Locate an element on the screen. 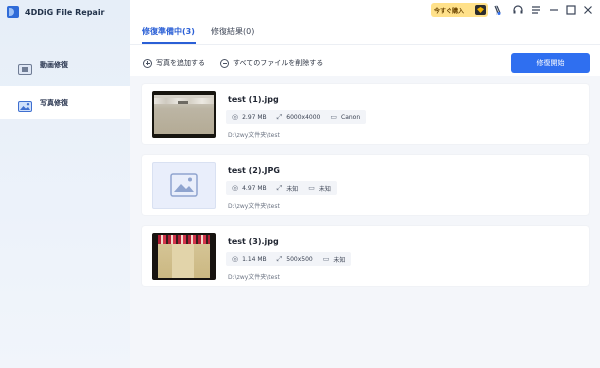  file-size: 1.14 MB is located at coordinates (254, 259).